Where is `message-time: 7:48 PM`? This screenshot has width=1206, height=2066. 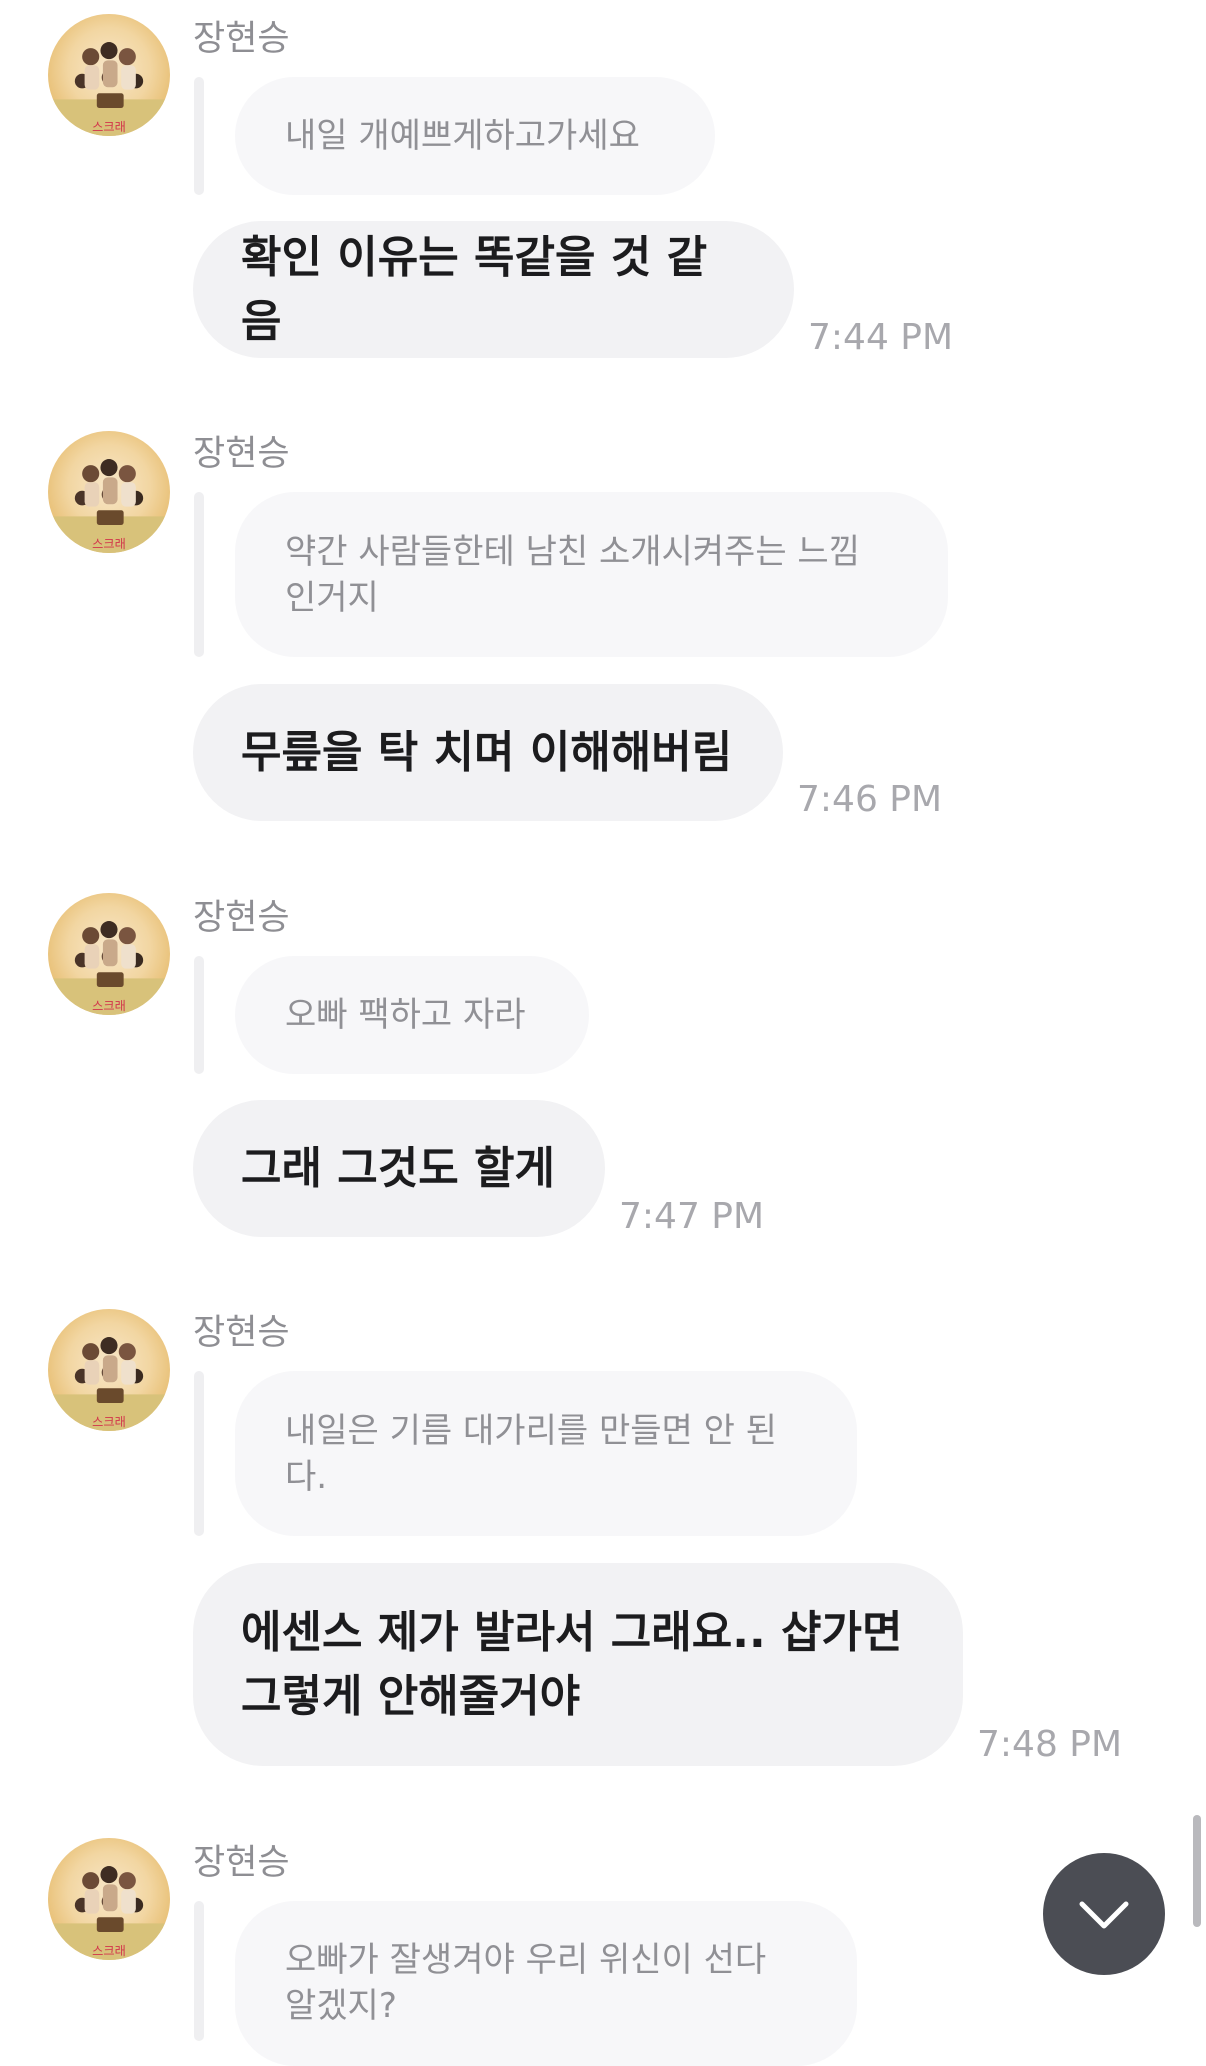
message-time: 7:48 PM is located at coordinates (1050, 1744).